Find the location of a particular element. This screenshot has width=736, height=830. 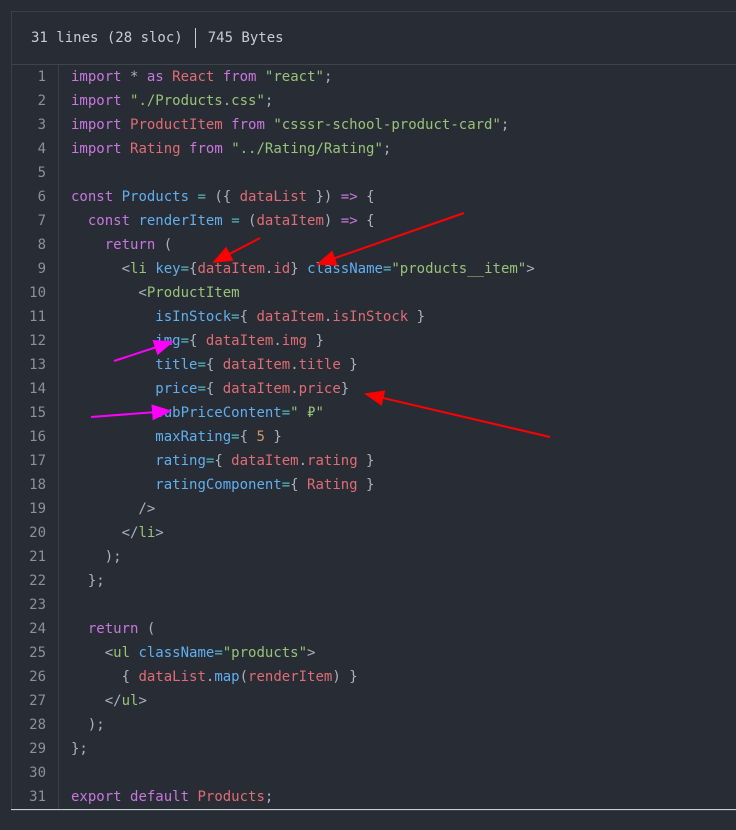

code-line: 16 maxRating={ 5 } is located at coordinates (374, 437).